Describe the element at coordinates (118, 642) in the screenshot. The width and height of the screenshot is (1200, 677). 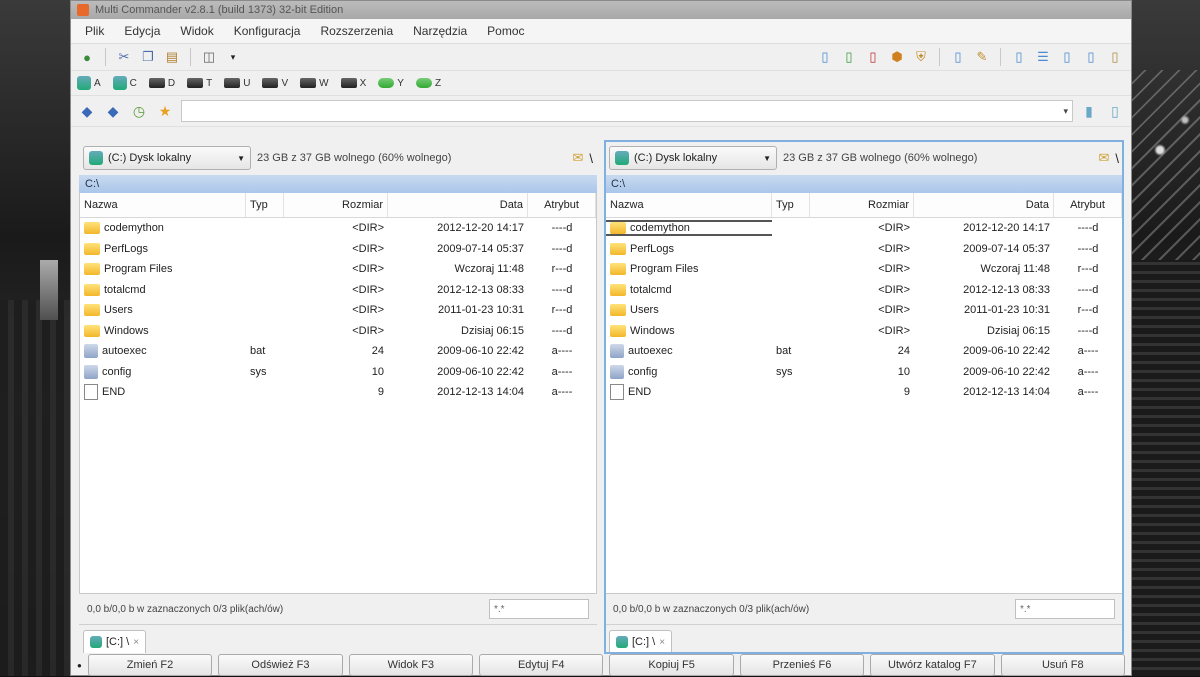
I see `left-tab-label: [C:] \` at that location.